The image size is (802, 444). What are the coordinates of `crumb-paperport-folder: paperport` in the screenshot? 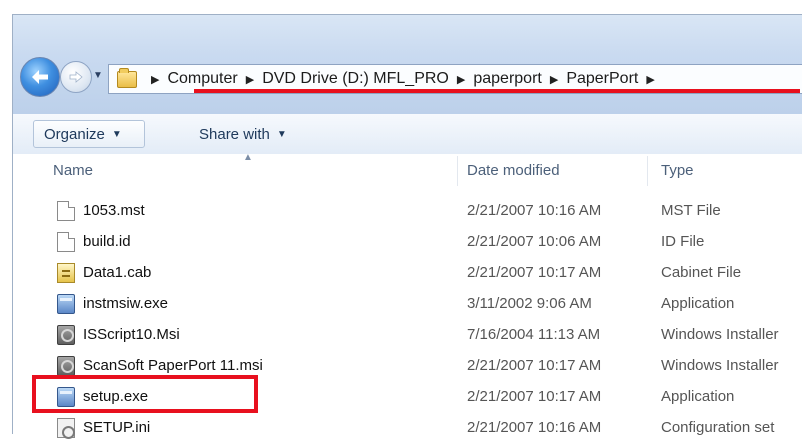 It's located at (507, 79).